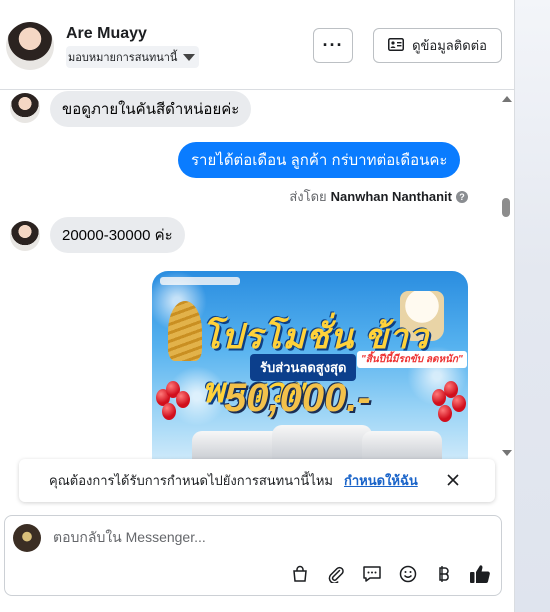 Image resolution: width=550 pixels, height=612 pixels. I want to click on page-avatar, so click(27, 538).